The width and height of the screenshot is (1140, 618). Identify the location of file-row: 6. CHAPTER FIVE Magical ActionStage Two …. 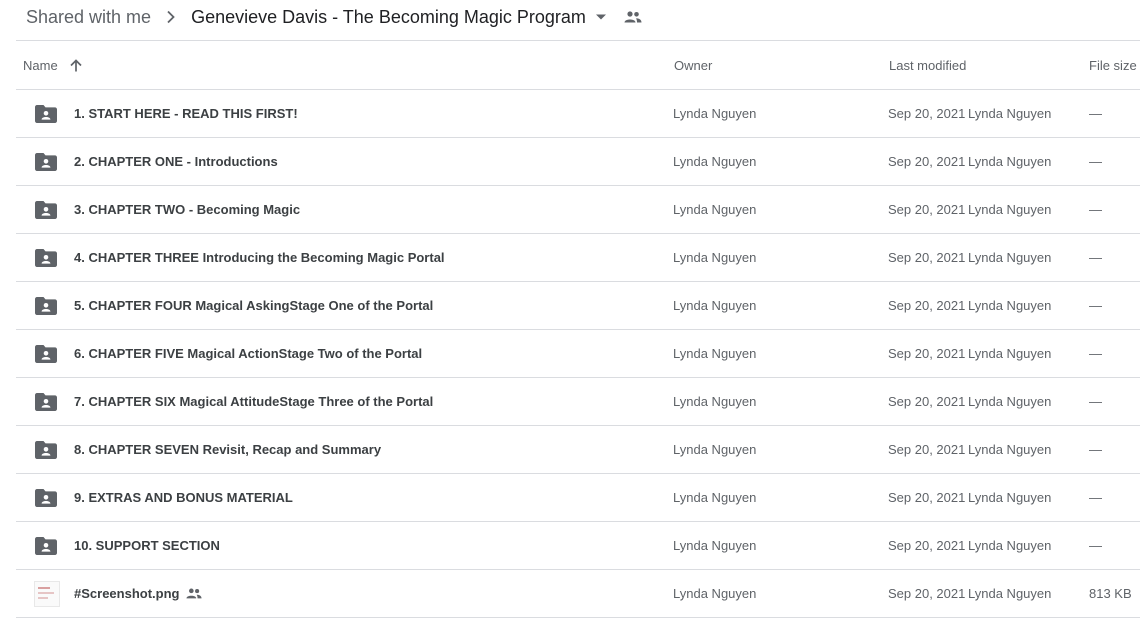
(578, 354).